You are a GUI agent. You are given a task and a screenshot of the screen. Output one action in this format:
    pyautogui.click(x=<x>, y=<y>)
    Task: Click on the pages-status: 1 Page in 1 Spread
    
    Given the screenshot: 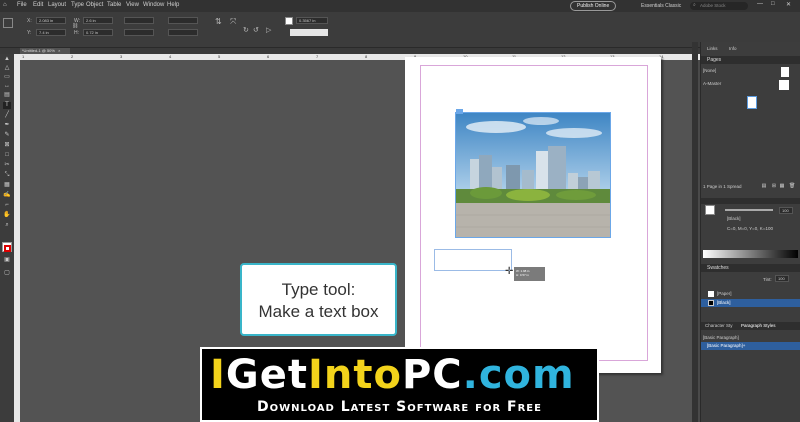 What is the action you would take?
    pyautogui.click(x=722, y=186)
    